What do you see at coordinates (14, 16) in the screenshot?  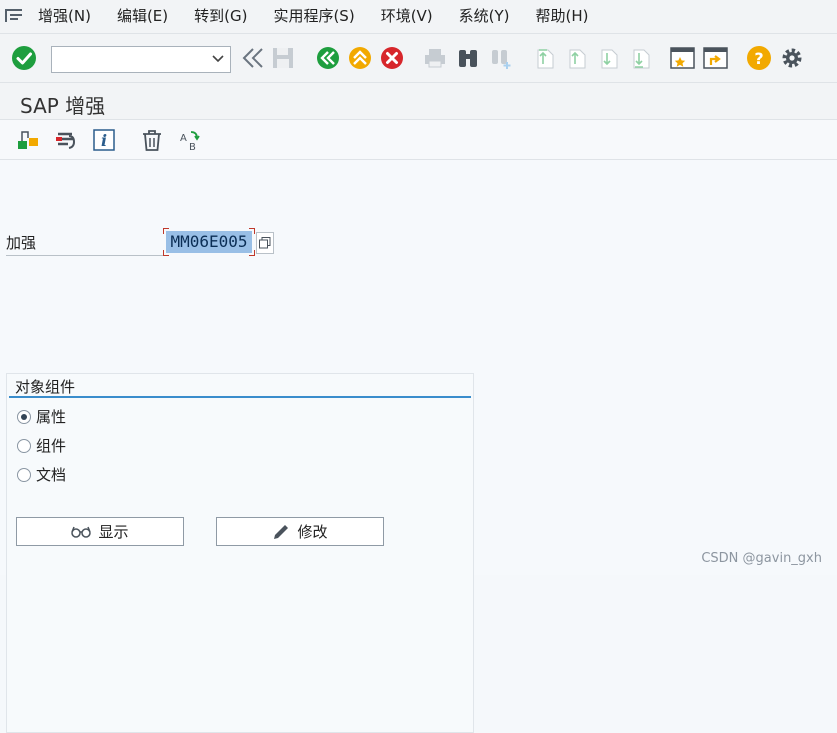 I see `menu-icon` at bounding box center [14, 16].